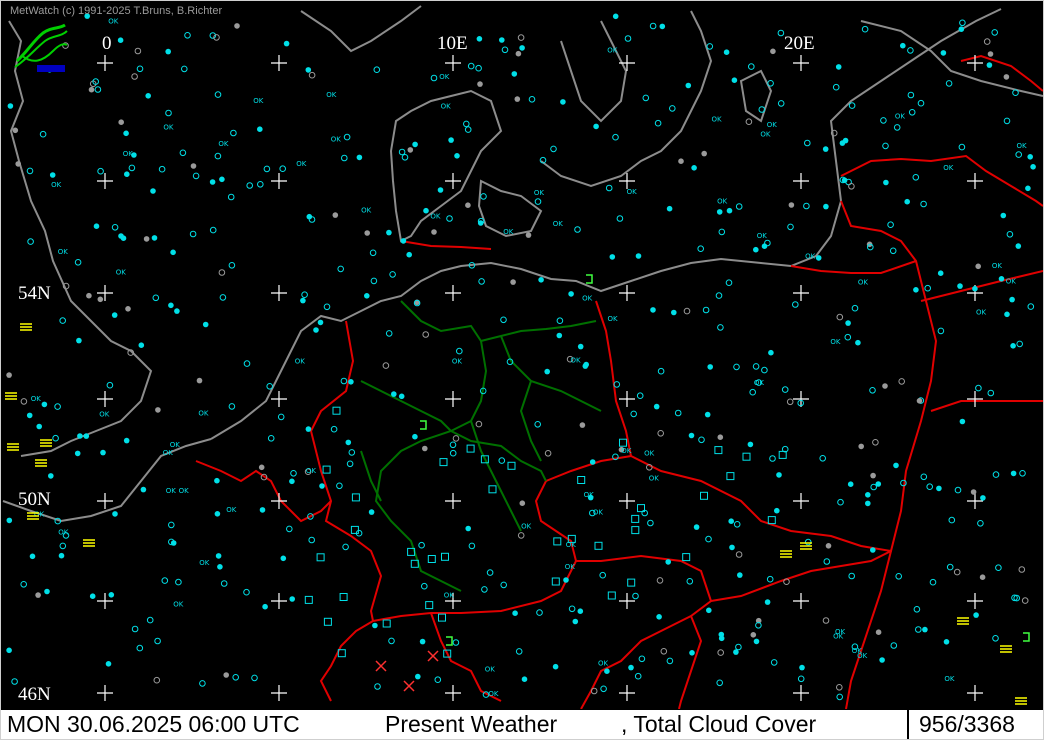  What do you see at coordinates (1006, 649) in the screenshot?
I see `fog-symbol` at bounding box center [1006, 649].